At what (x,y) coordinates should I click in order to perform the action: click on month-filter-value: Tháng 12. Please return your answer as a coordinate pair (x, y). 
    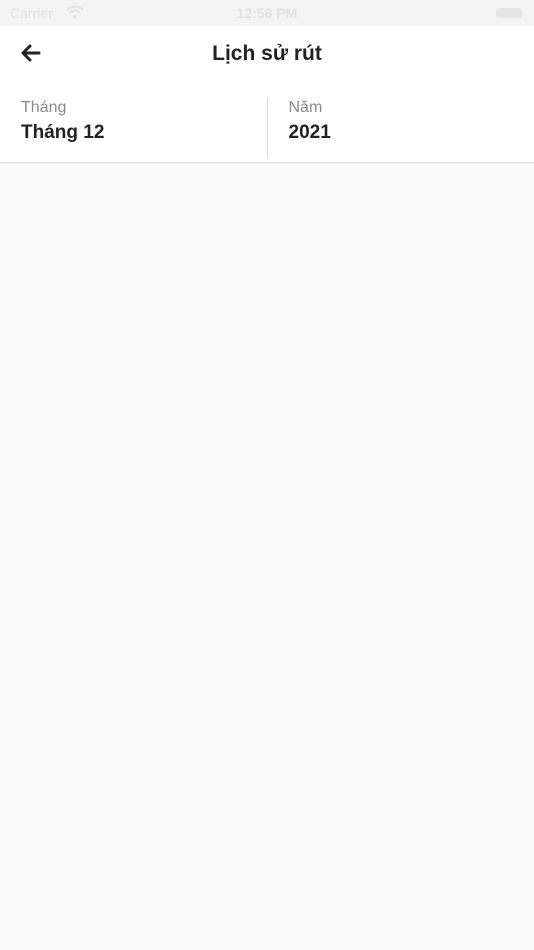
    Looking at the image, I should click on (63, 132).